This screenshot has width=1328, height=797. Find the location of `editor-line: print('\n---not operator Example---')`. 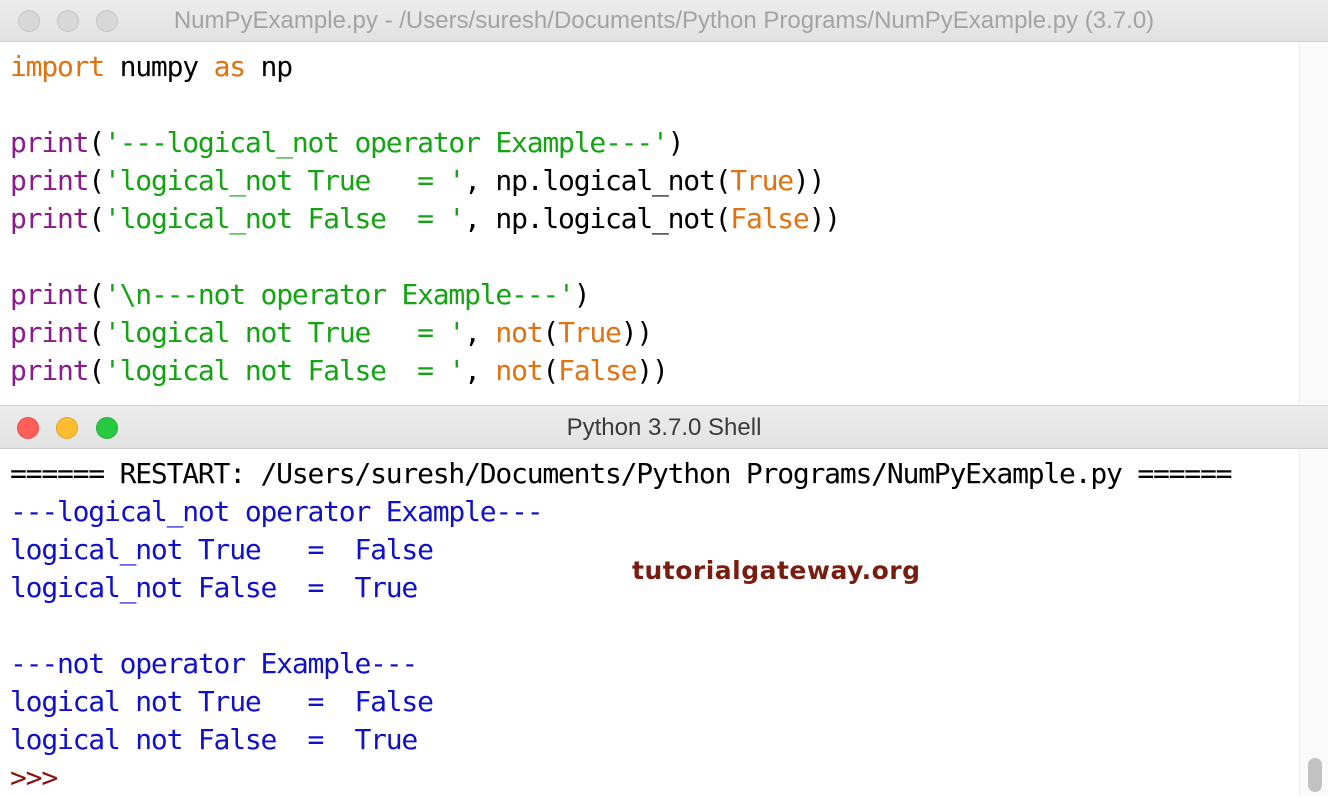

editor-line: print('\n---not operator Example---') is located at coordinates (650, 295).